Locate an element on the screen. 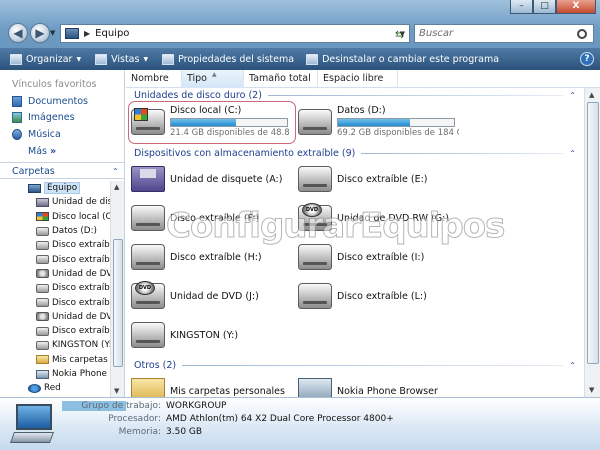 Image resolution: width=600 pixels, height=450 pixels. favorite-images: Imágenes is located at coordinates (43, 117).